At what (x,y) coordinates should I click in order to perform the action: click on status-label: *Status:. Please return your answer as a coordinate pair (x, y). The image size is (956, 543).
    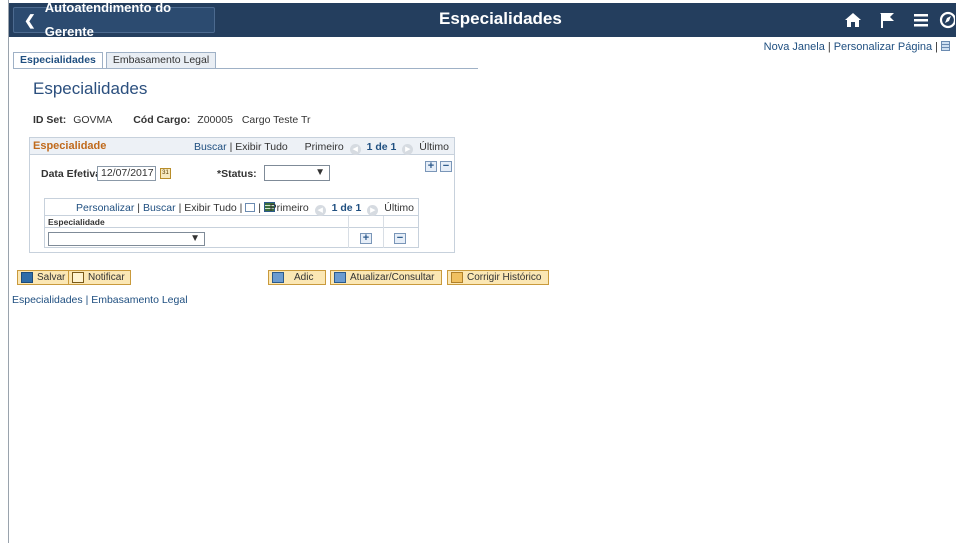
    Looking at the image, I should click on (237, 174).